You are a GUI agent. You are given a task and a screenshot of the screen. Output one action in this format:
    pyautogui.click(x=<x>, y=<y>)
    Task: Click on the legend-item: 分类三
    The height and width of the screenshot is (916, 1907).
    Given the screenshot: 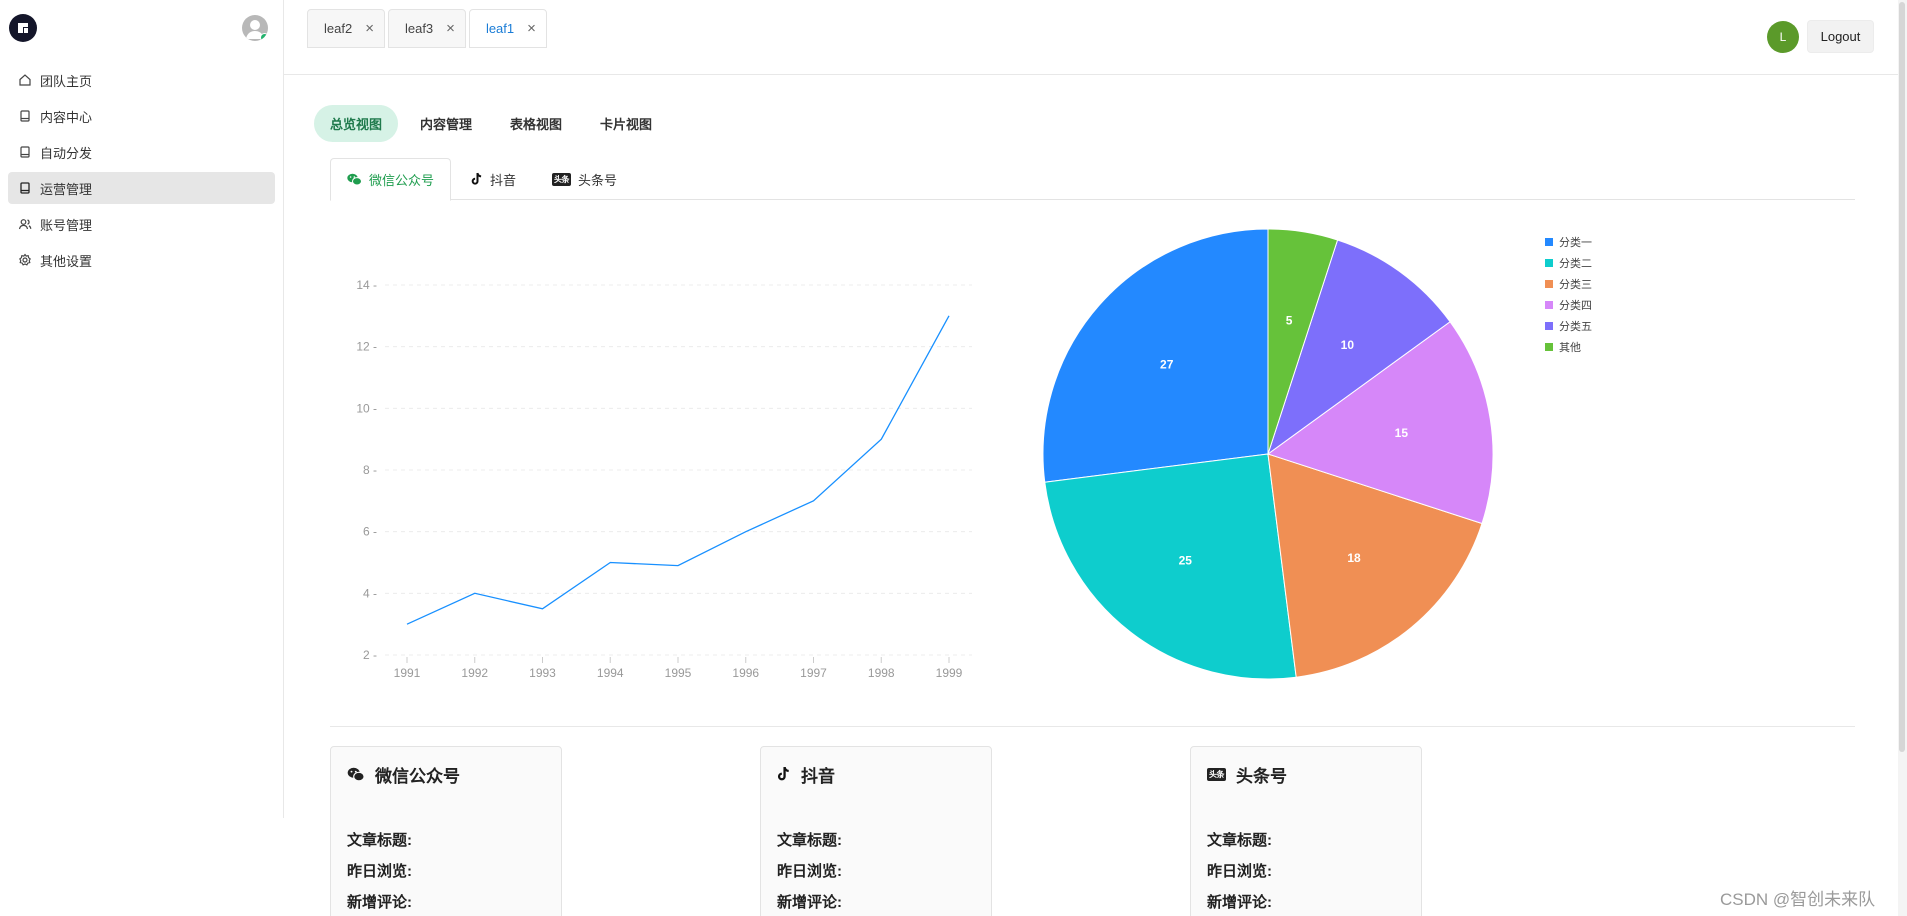 What is the action you would take?
    pyautogui.click(x=1568, y=283)
    